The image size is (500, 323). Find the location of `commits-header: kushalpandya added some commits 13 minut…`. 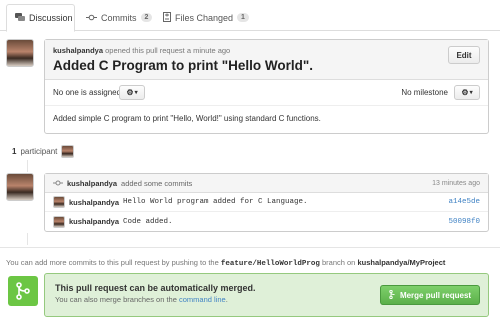

commits-header: kushalpandya added some commits 13 minut… is located at coordinates (266, 183).